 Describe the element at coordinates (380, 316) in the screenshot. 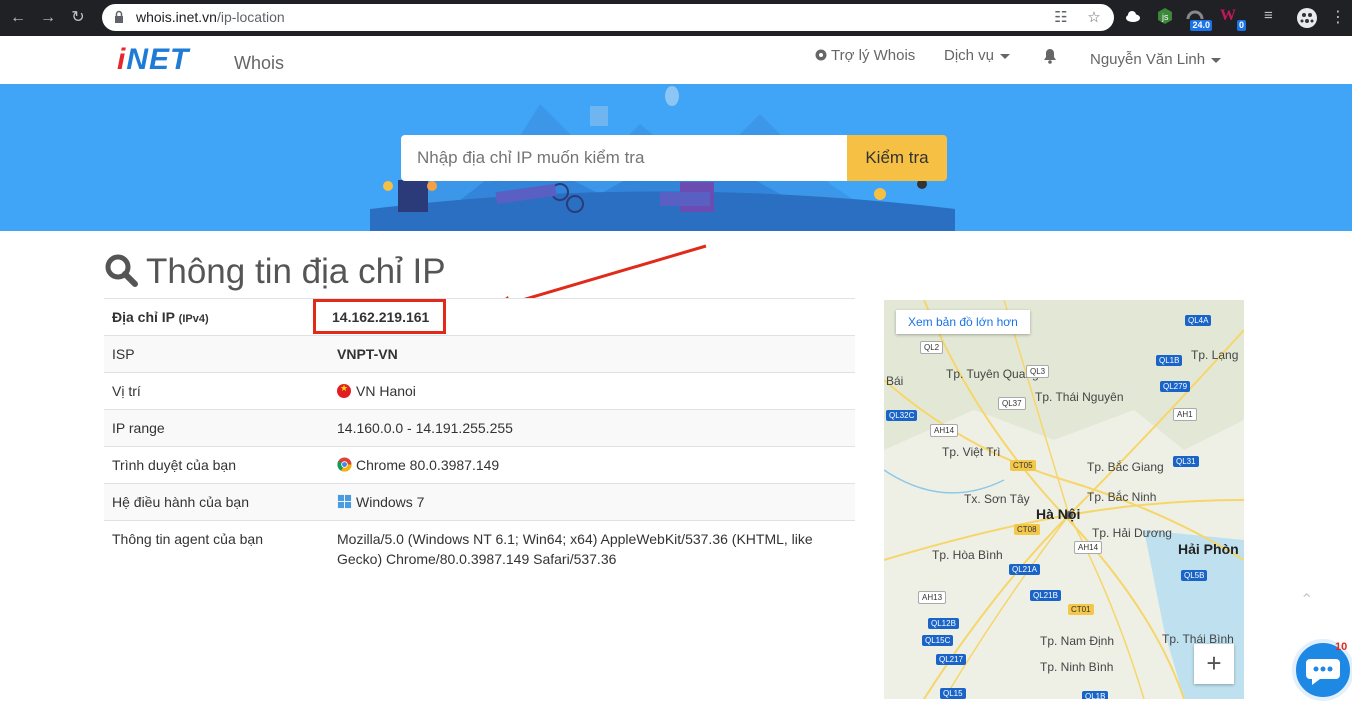

I see `ip-highlight-box: 14.162.219.161` at that location.